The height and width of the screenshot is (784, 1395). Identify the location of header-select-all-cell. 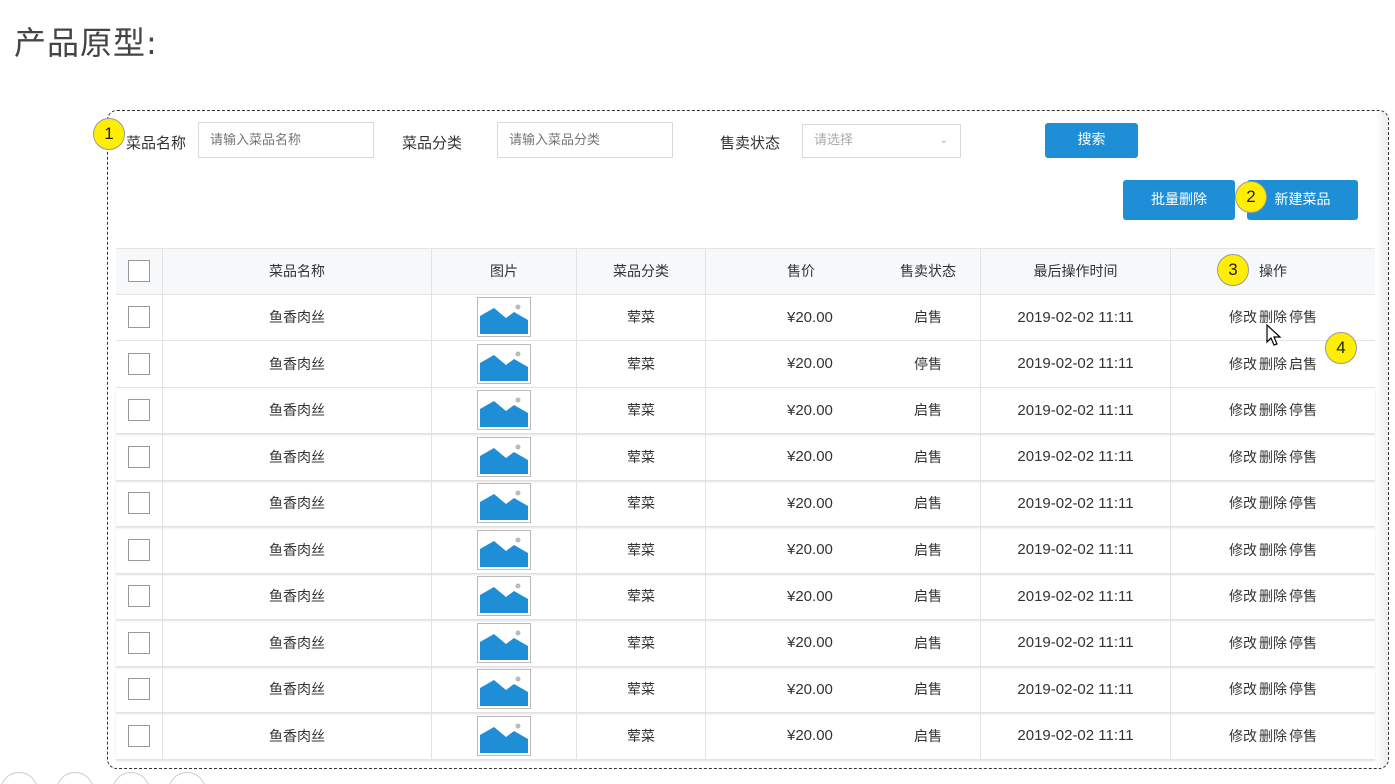
(139, 271).